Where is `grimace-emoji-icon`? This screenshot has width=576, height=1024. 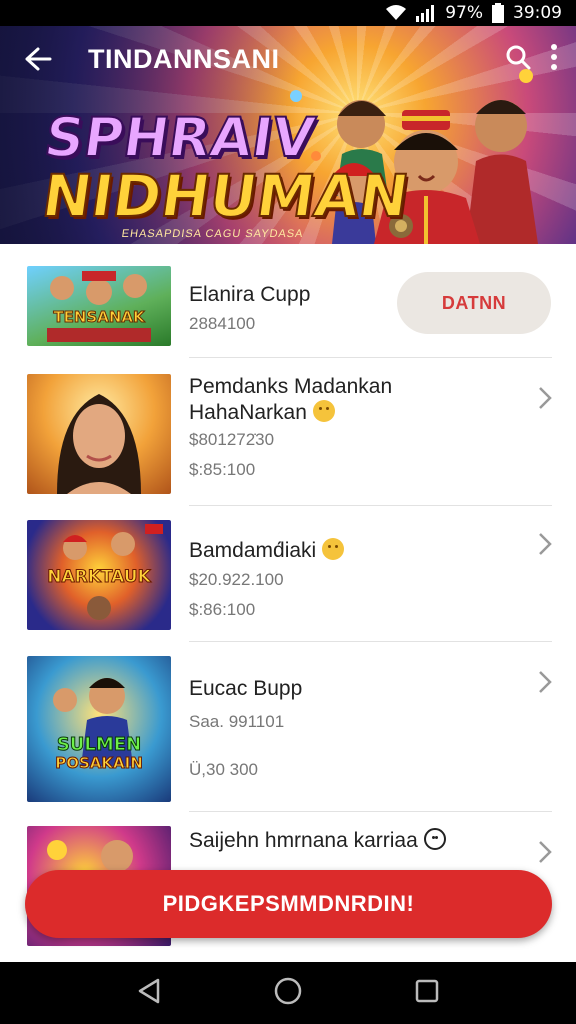
grimace-emoji-icon is located at coordinates (434, 839).